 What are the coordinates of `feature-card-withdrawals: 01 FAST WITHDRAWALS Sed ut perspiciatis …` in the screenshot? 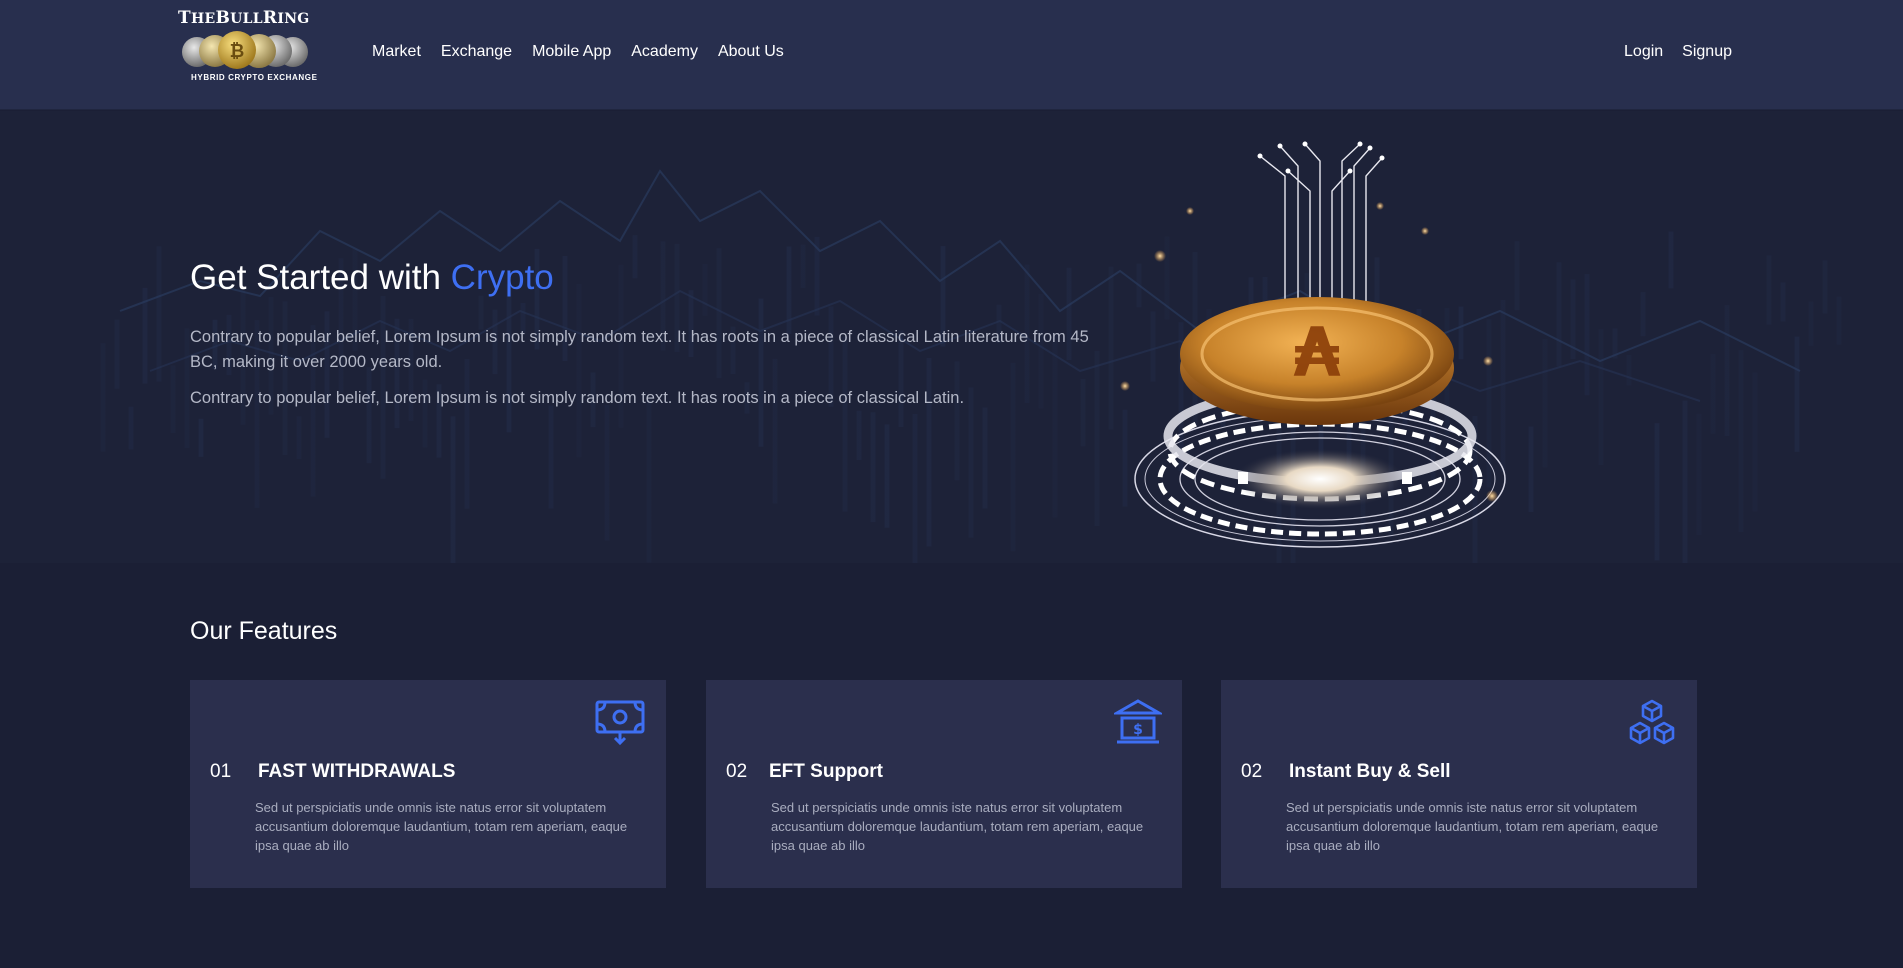 It's located at (428, 784).